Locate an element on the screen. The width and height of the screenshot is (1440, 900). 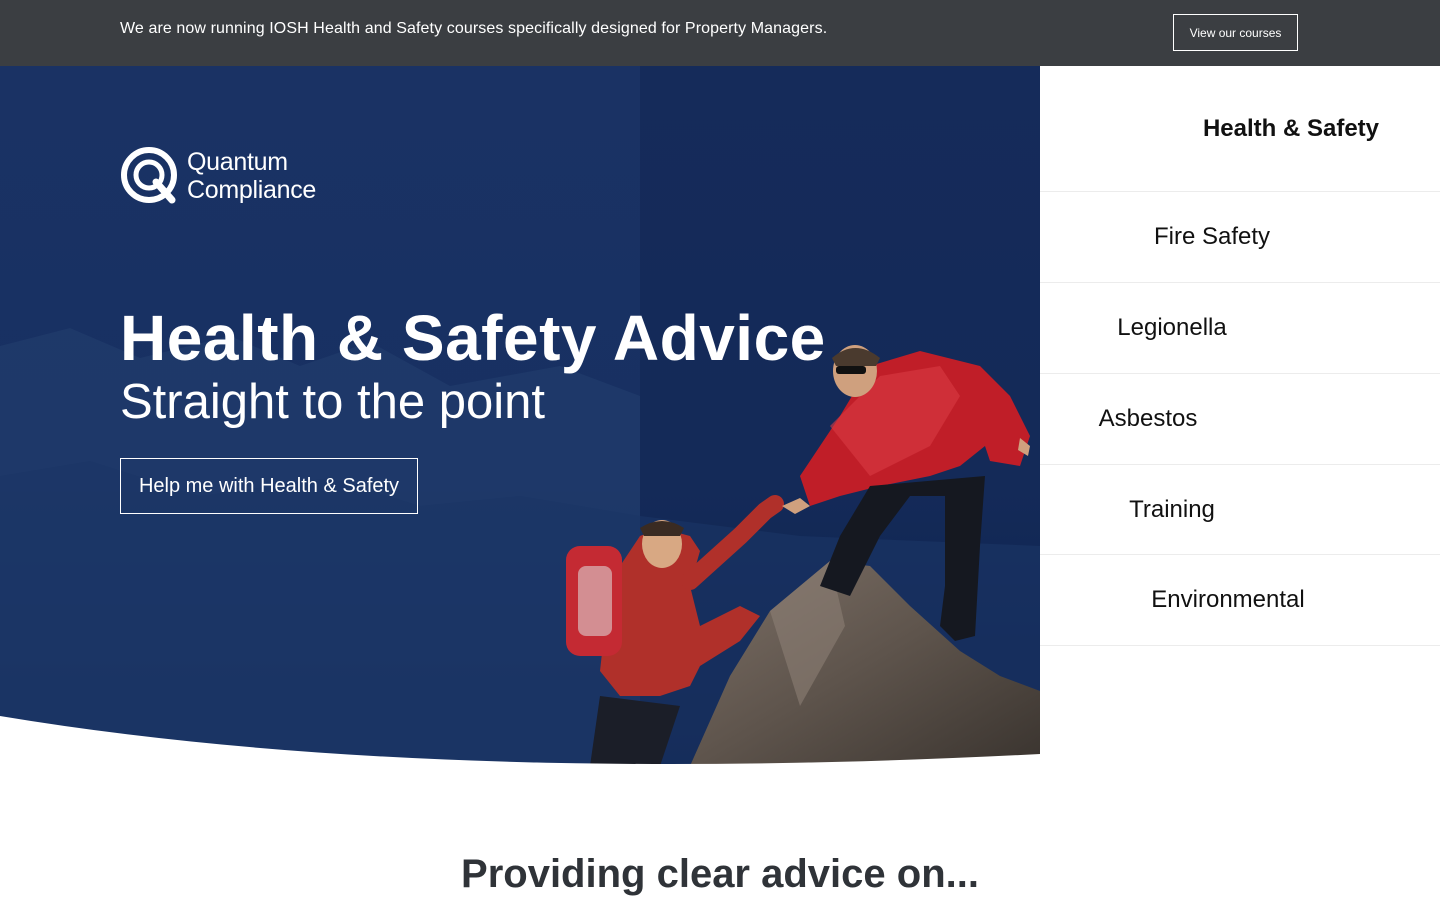
logo-text-line1: Quantum is located at coordinates (237, 162).